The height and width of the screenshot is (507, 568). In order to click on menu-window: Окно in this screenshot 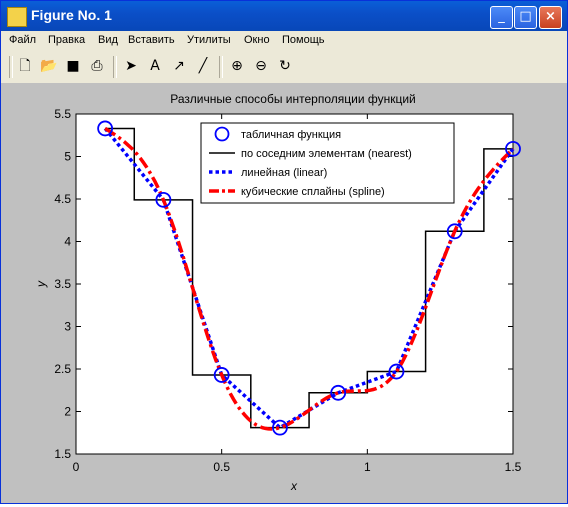, I will do `click(257, 40)`.